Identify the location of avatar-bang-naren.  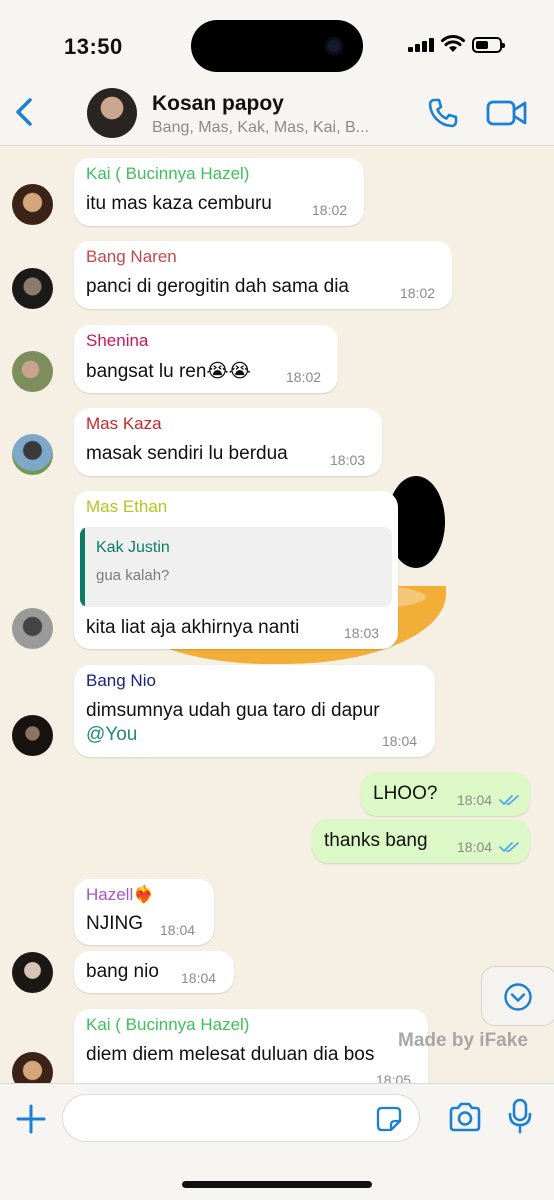
(32, 288).